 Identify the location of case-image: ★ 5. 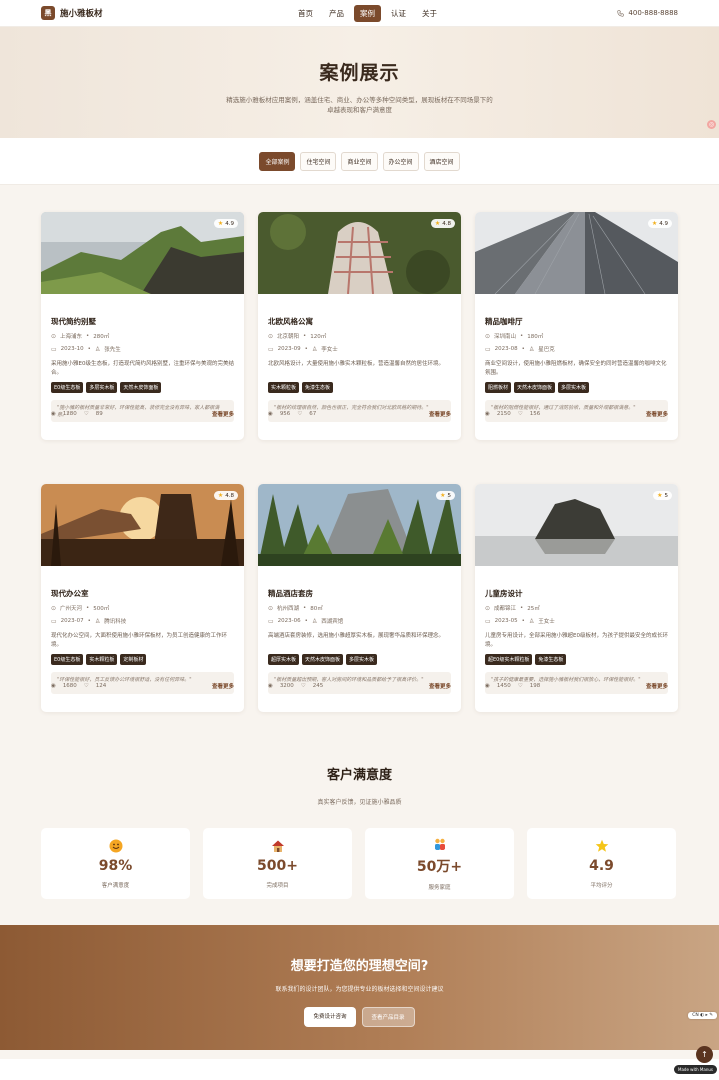
(359, 525).